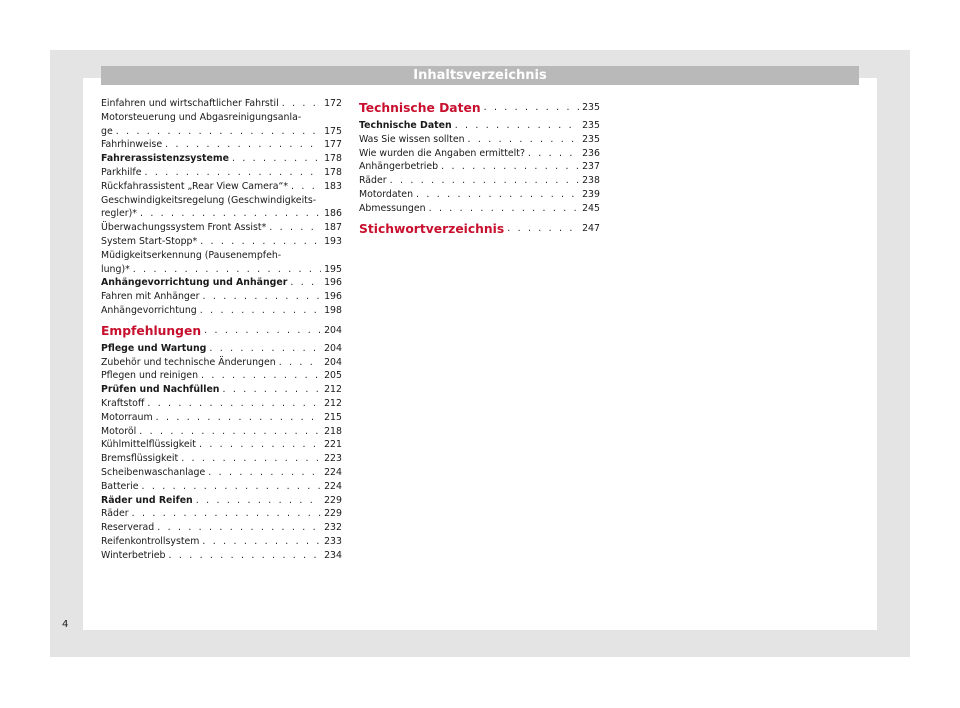  What do you see at coordinates (479, 108) in the screenshot?
I see `toc-section-heading: Technische Daten 235` at bounding box center [479, 108].